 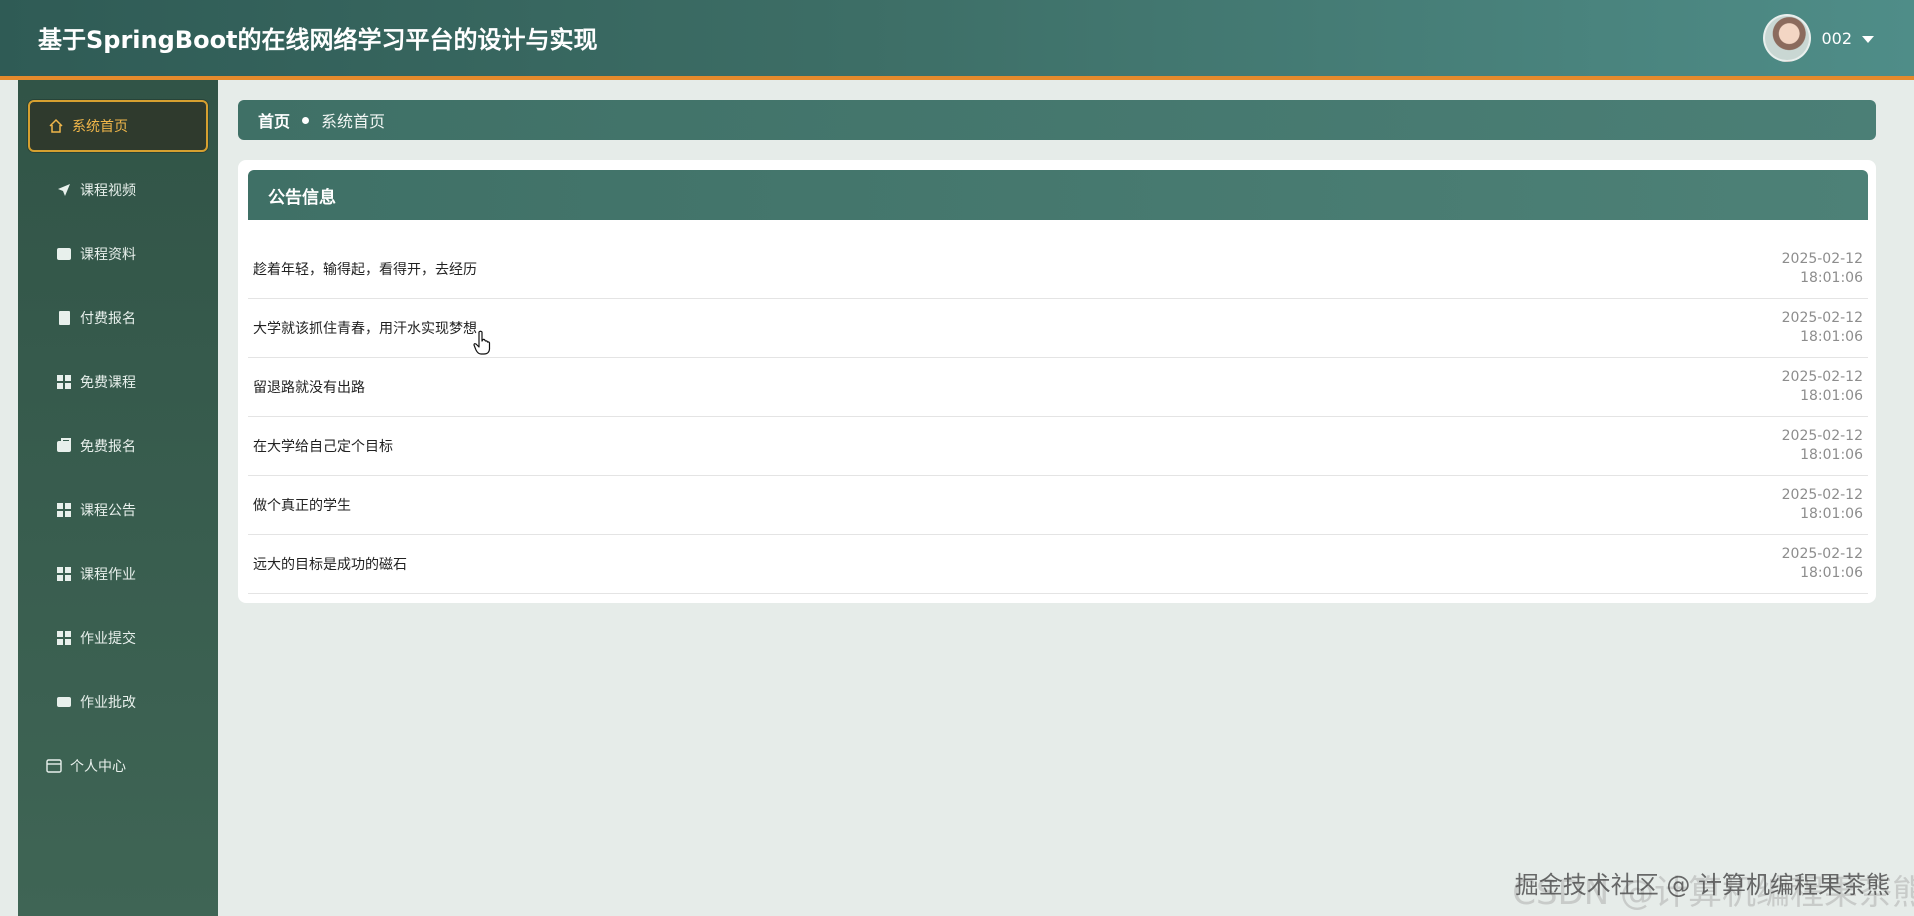 What do you see at coordinates (1787, 38) in the screenshot?
I see `avatar` at bounding box center [1787, 38].